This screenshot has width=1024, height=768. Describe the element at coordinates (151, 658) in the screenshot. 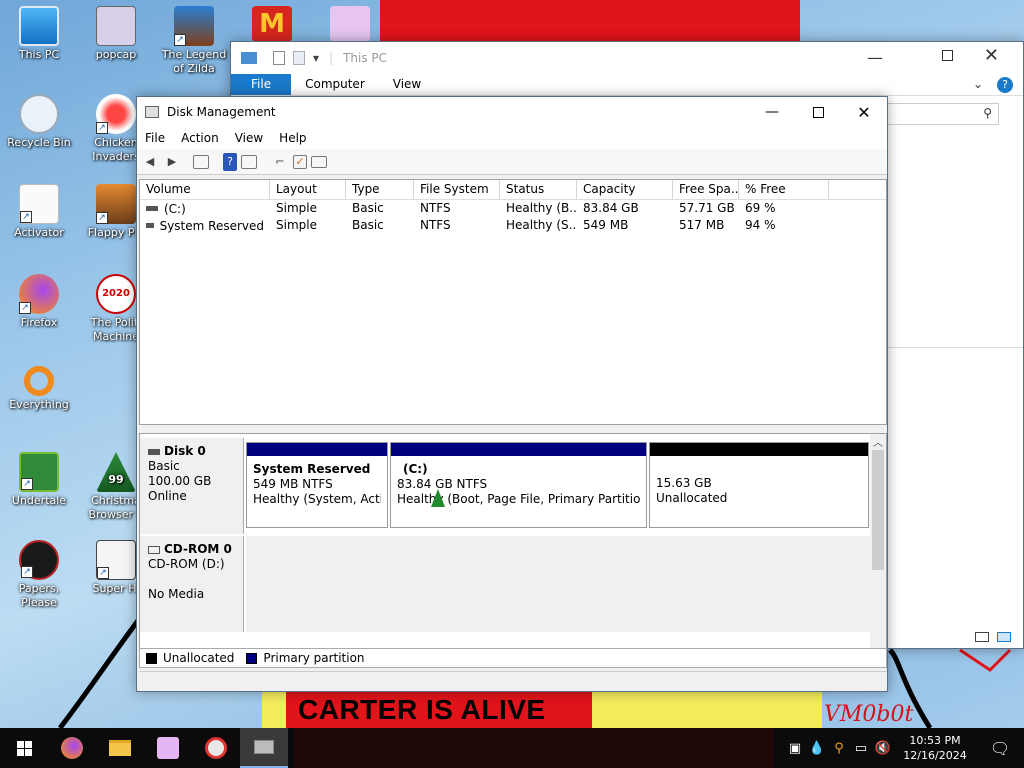

I see `unallocated-swatch` at that location.